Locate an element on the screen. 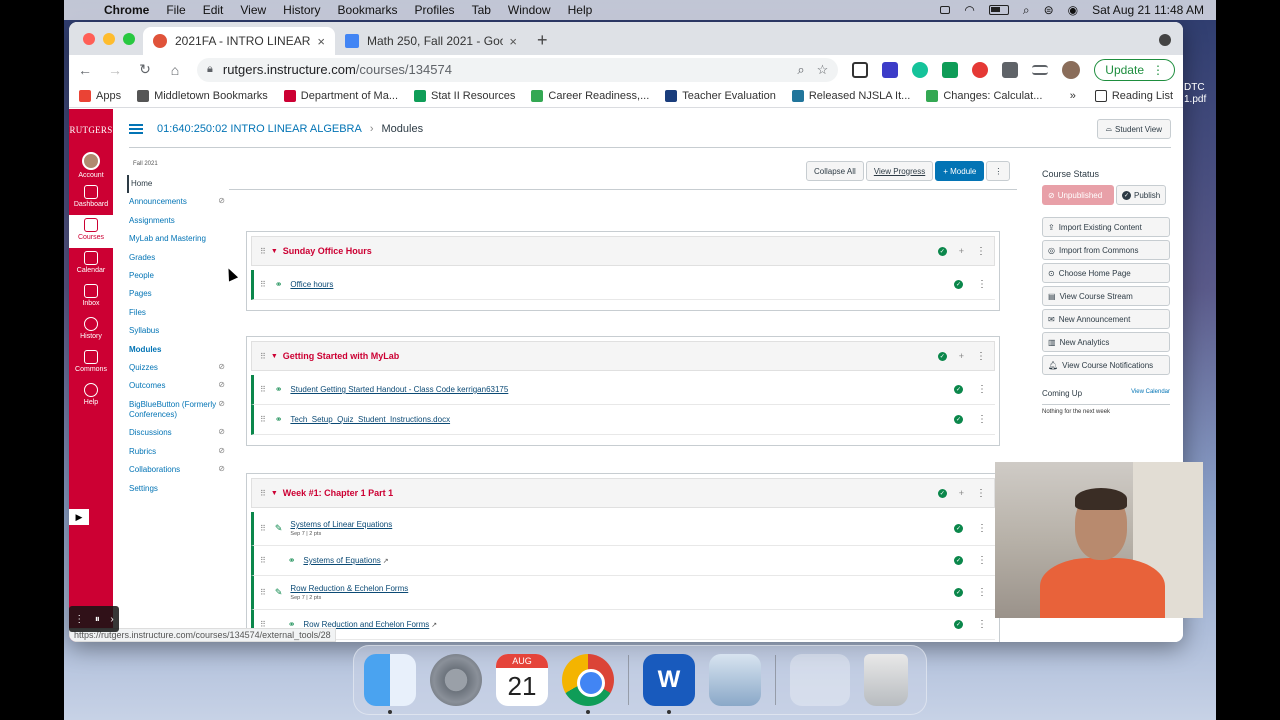  view-progress-button: View Progress is located at coordinates (899, 171).